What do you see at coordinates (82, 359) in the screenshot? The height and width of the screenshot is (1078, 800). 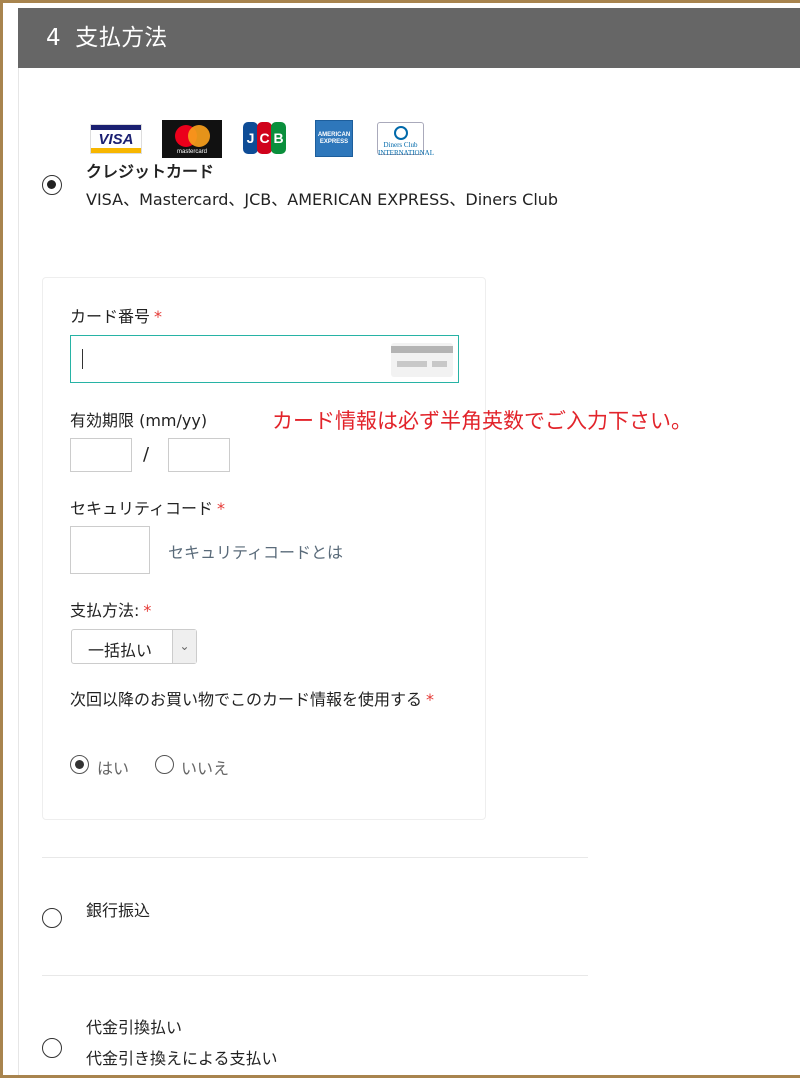 I see `text-caret` at bounding box center [82, 359].